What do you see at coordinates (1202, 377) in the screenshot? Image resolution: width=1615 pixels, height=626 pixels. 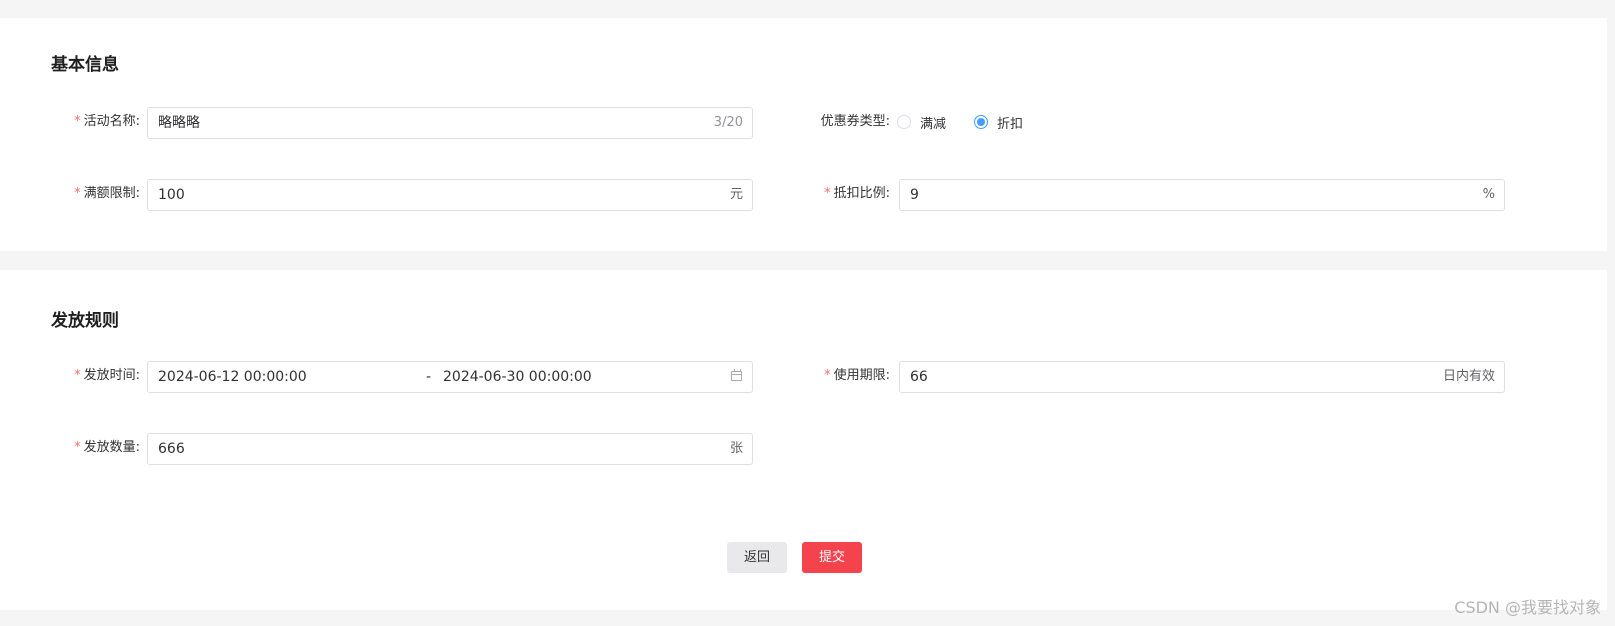 I see `validity-input: 66 日内有效` at bounding box center [1202, 377].